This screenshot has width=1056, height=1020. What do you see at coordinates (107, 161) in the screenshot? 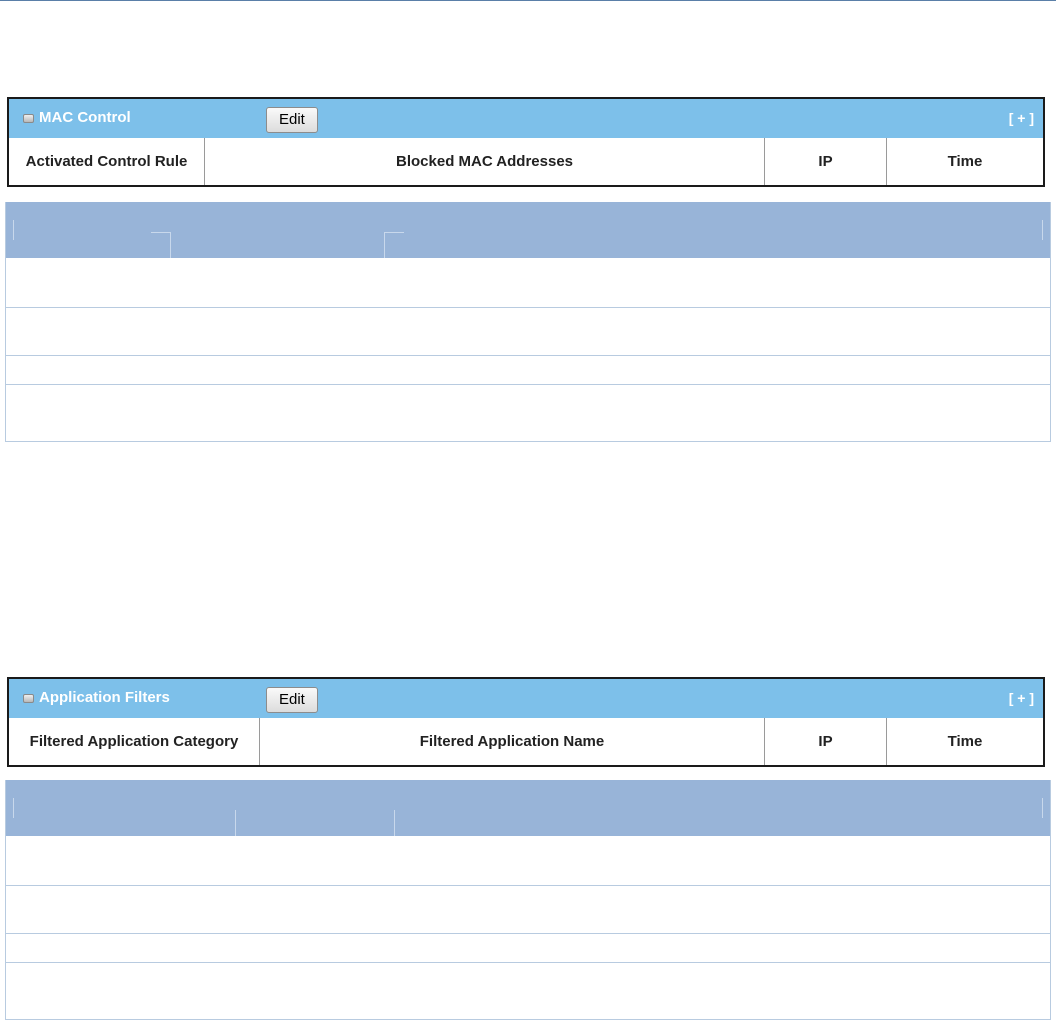
I see `column-activated-control-rule: Activated Control Rule` at bounding box center [107, 161].